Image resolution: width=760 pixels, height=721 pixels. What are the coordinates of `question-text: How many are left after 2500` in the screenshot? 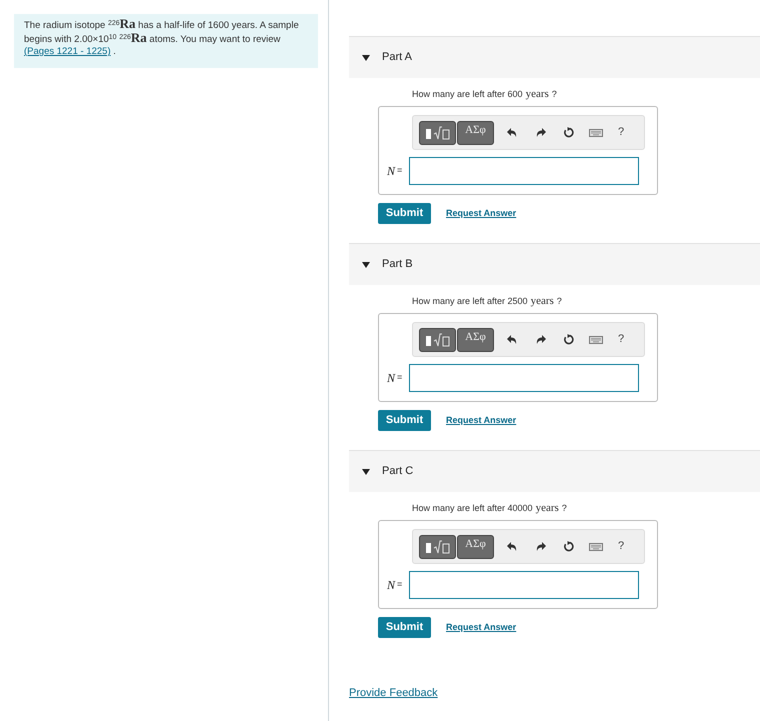 It's located at (470, 301).